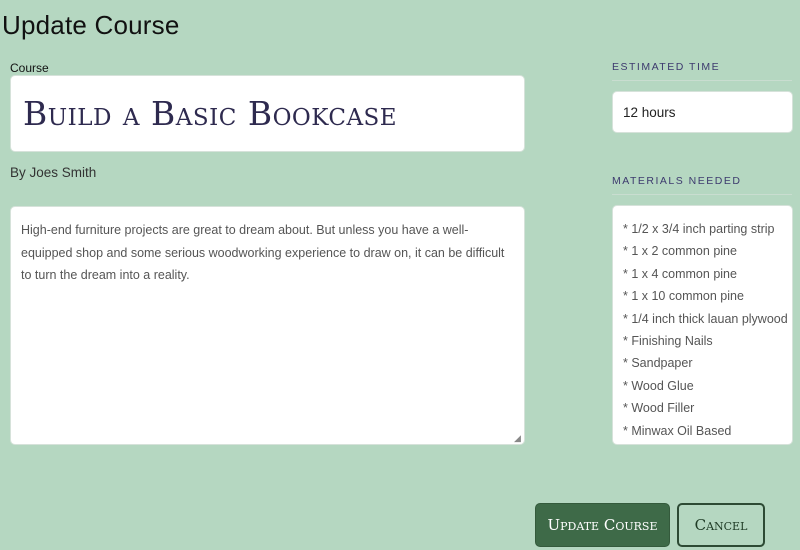 The image size is (800, 550). What do you see at coordinates (680, 251) in the screenshot?
I see `material-item: * 1 x 2 common pine` at bounding box center [680, 251].